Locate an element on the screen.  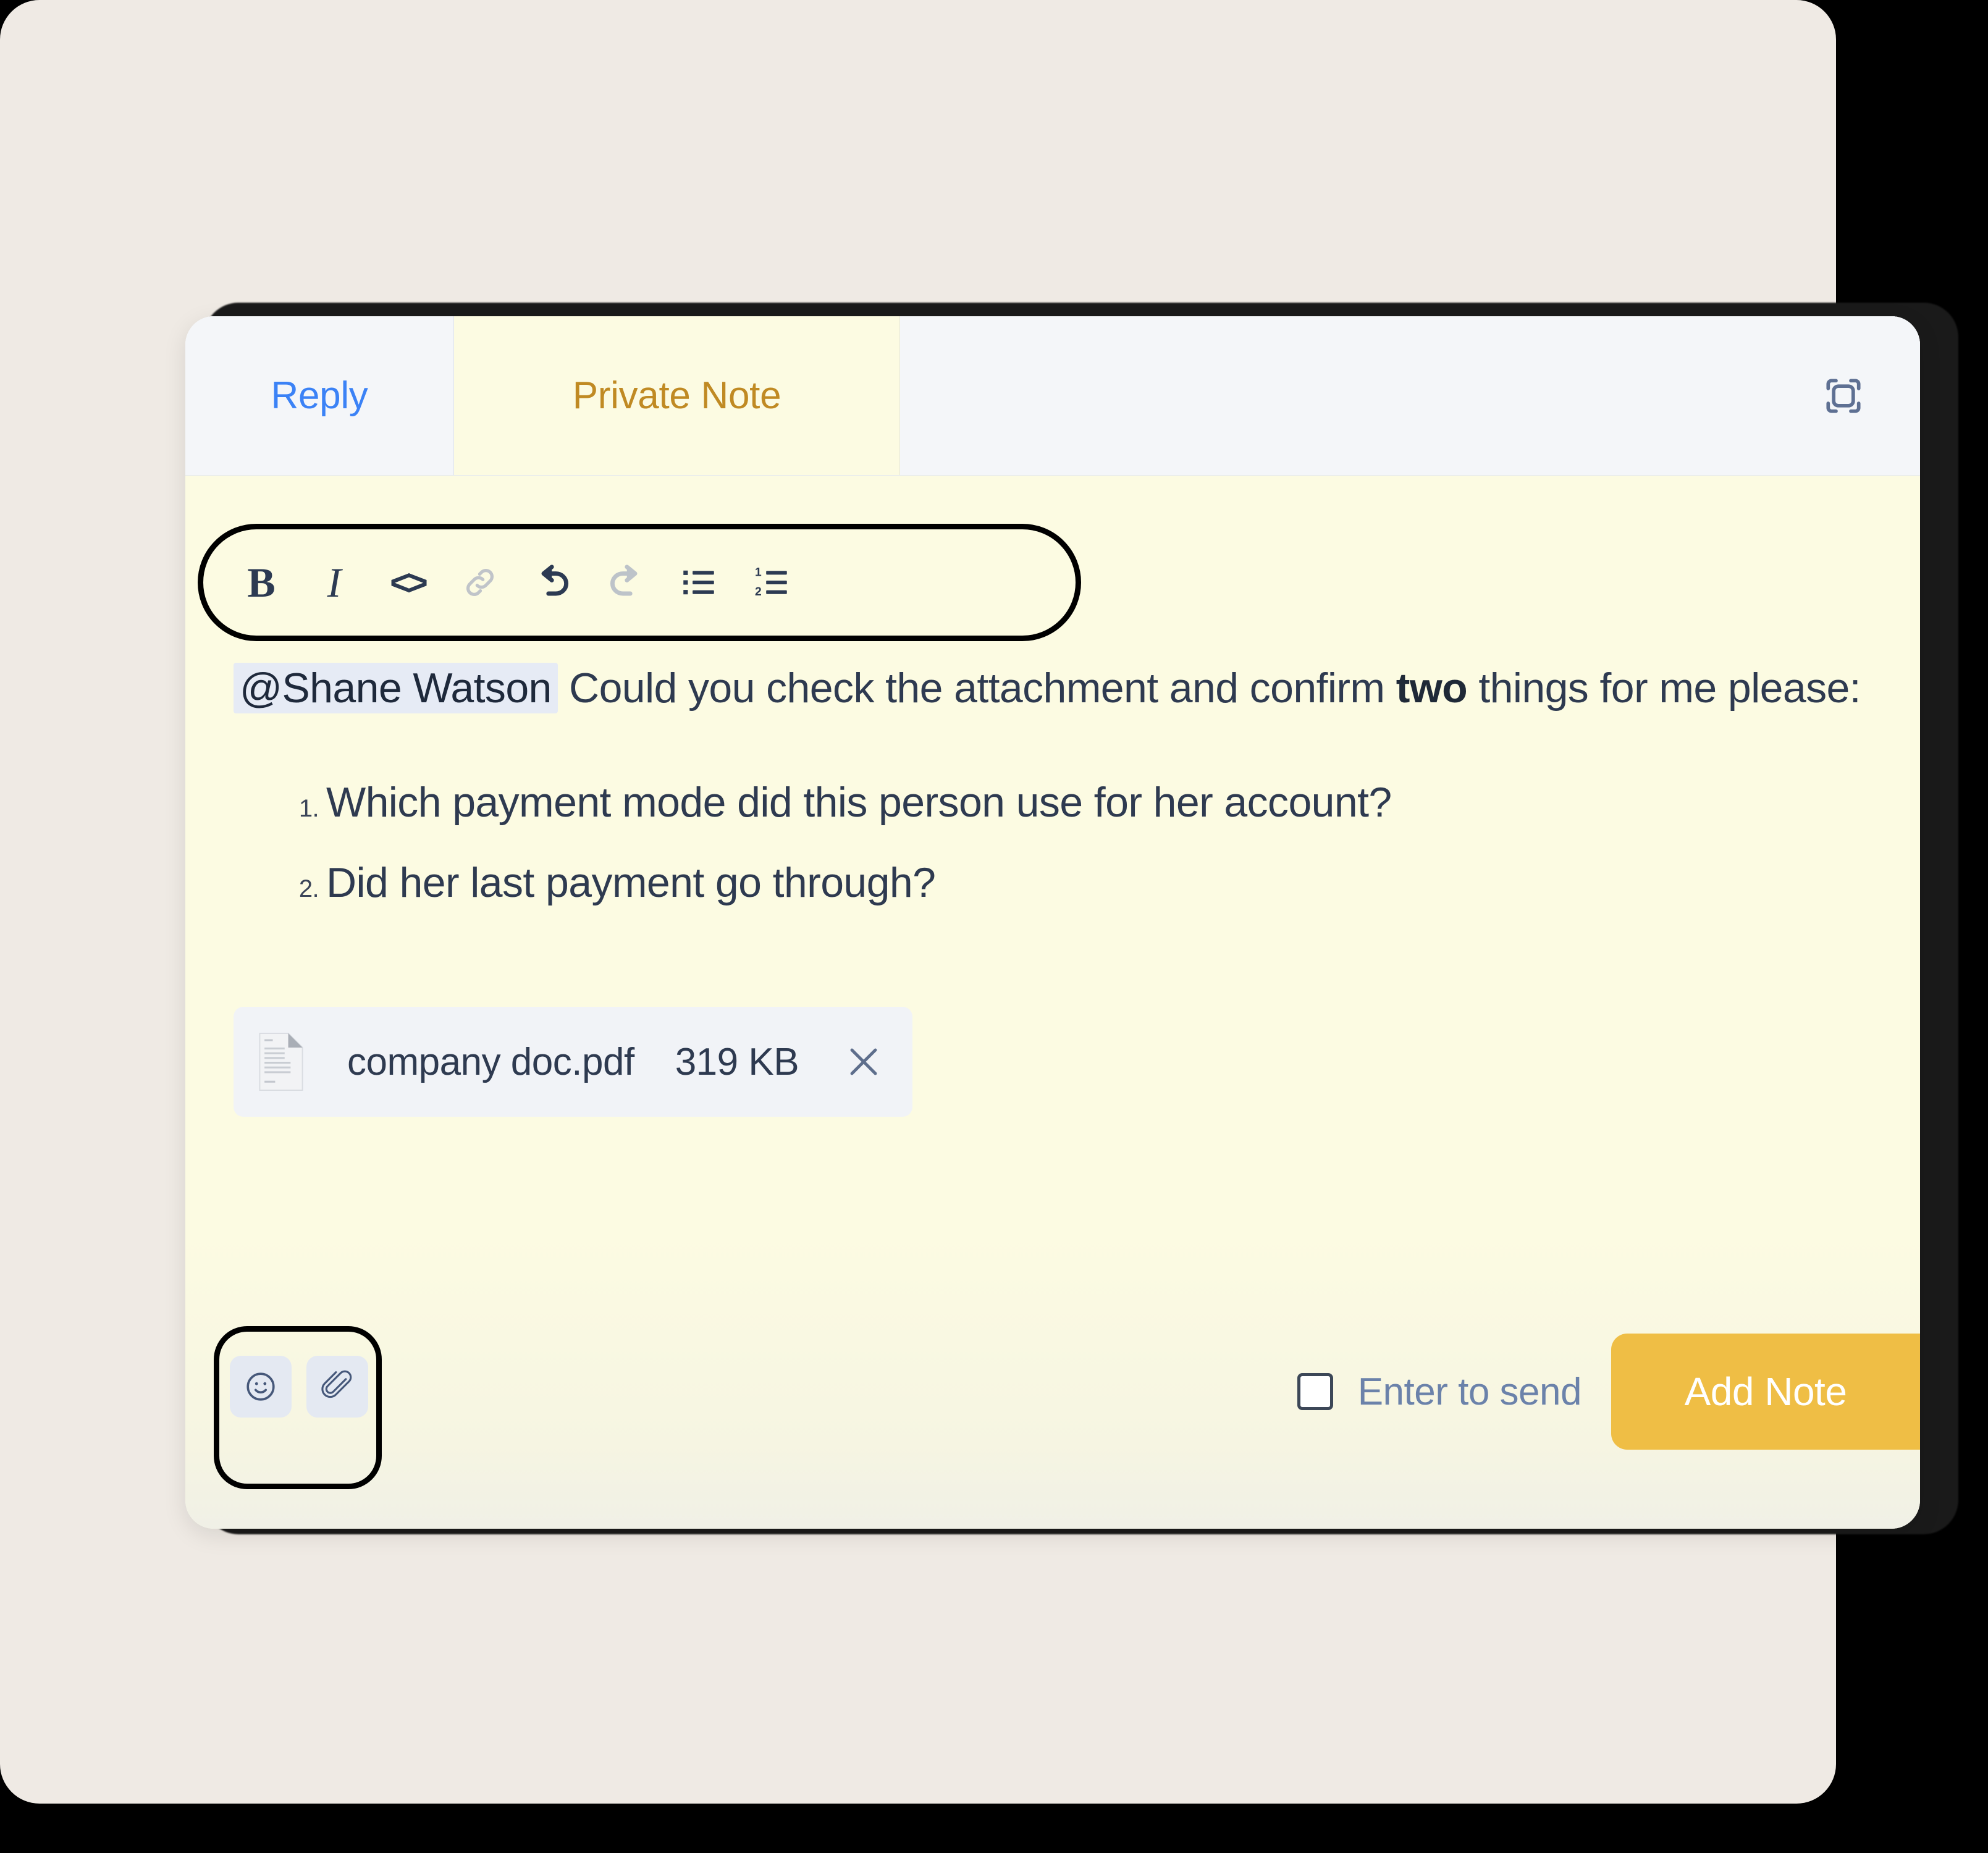
tab-bar-spacer is located at coordinates (1410, 396).